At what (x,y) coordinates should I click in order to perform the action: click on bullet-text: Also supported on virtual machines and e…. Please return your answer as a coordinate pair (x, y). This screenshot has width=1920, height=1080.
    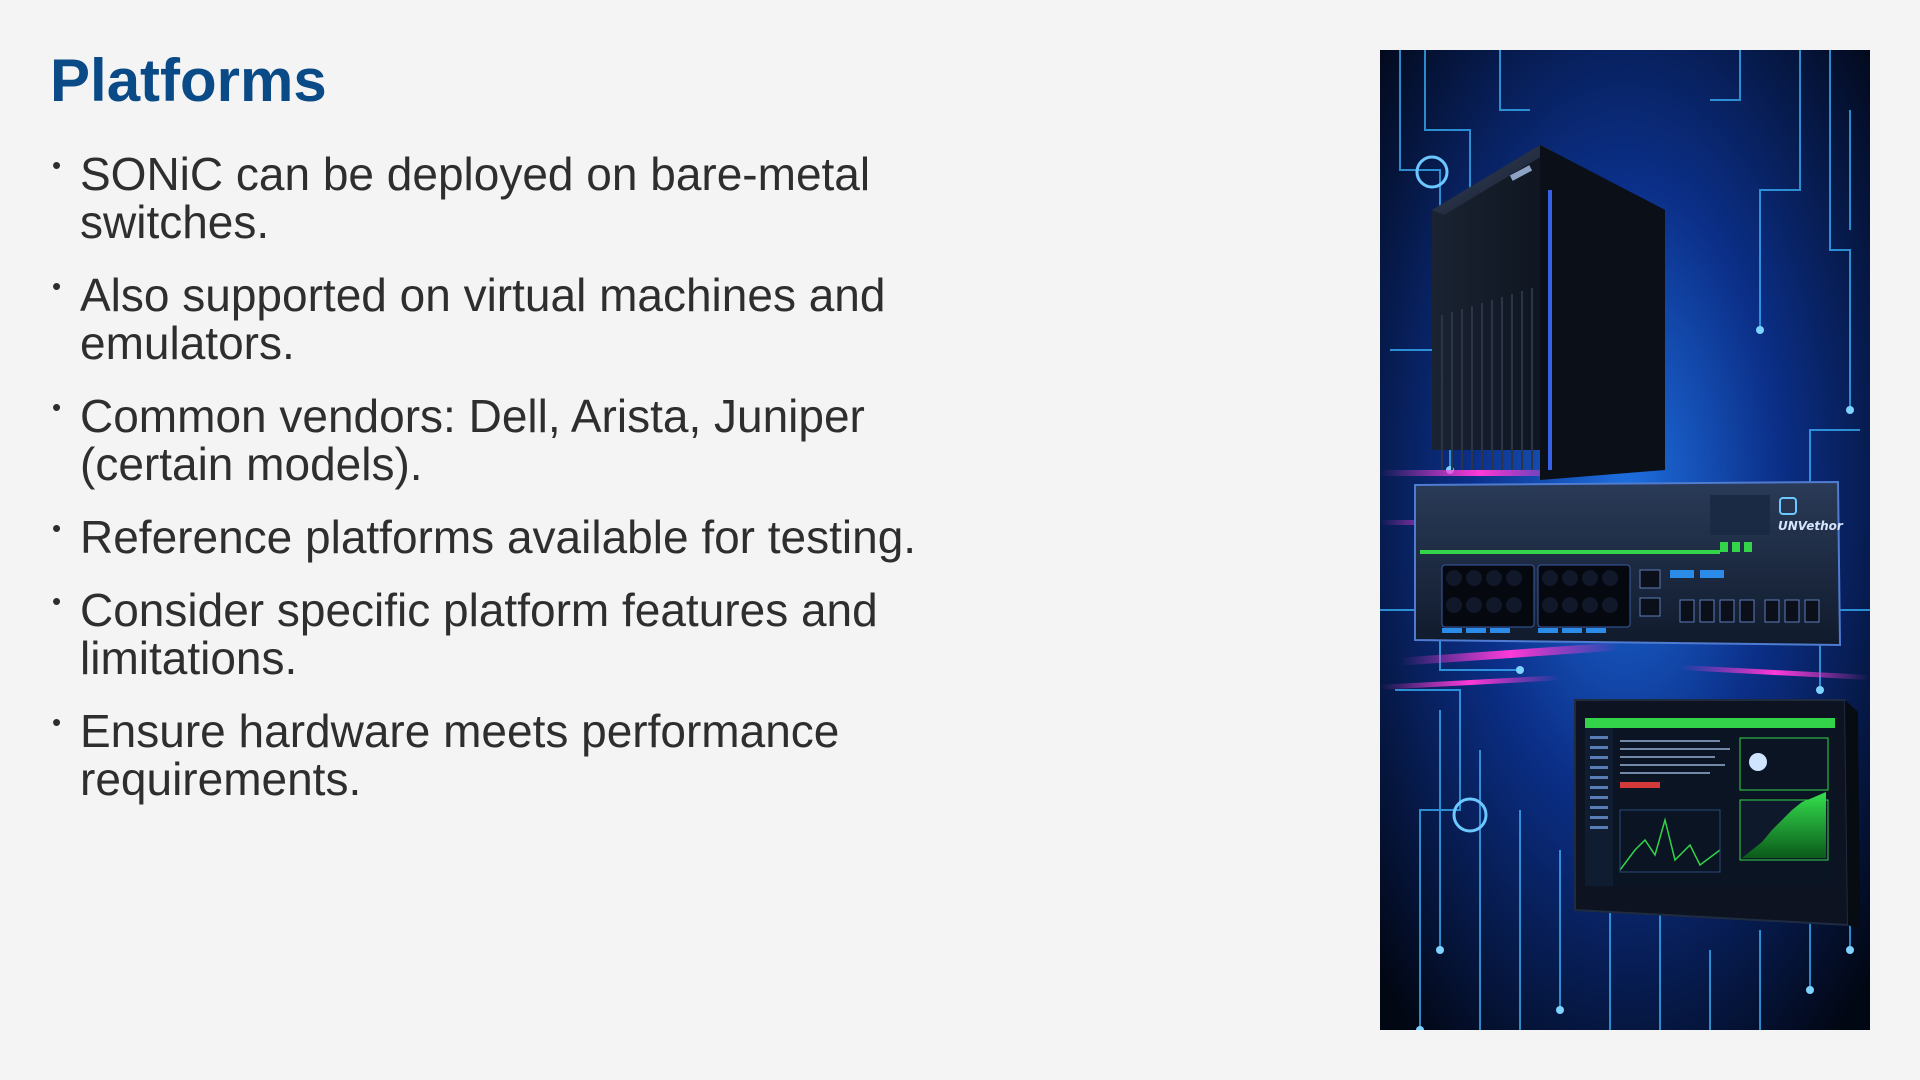
    Looking at the image, I should click on (483, 319).